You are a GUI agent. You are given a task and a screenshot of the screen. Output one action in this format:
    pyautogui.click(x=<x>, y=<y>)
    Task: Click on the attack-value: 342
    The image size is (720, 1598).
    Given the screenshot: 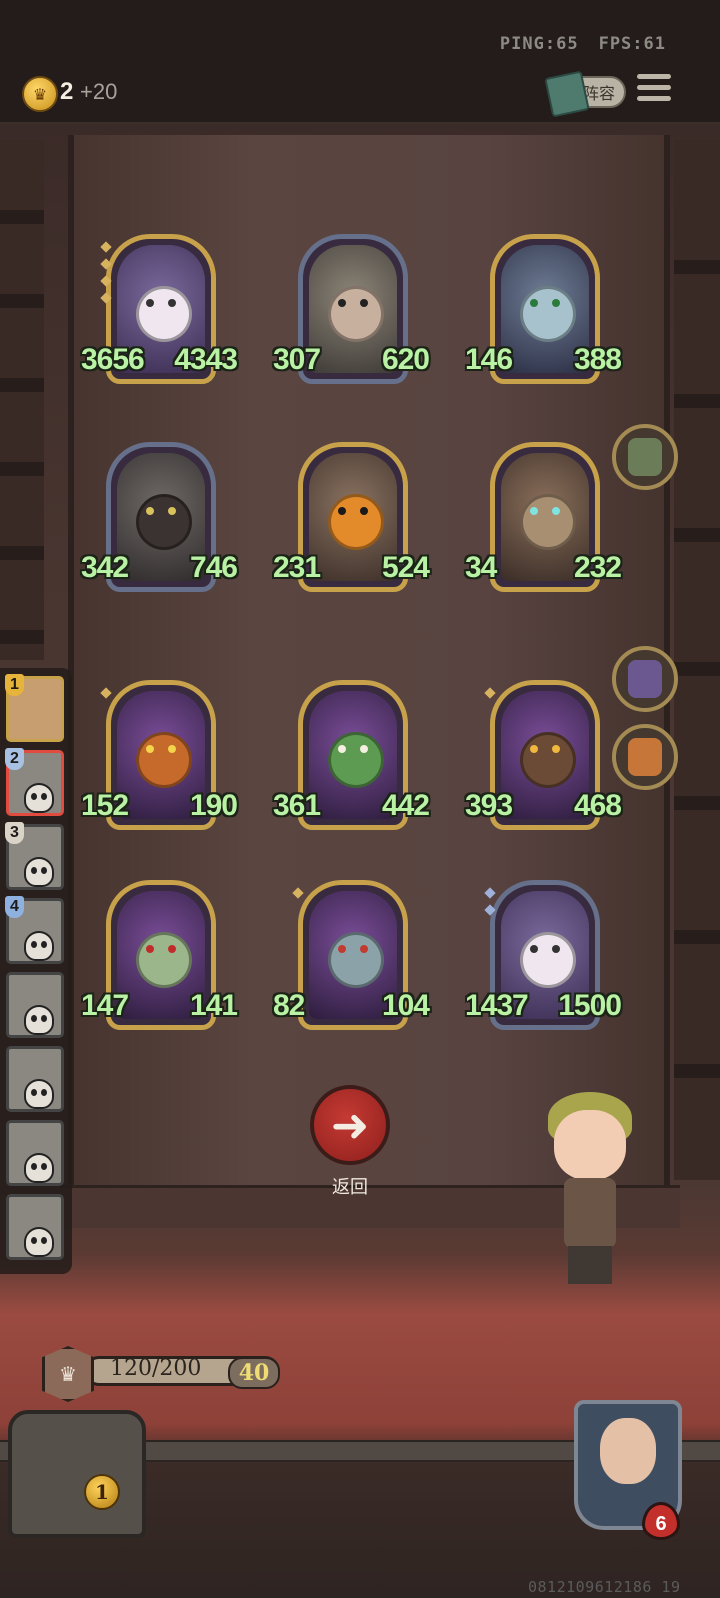 What is the action you would take?
    pyautogui.click(x=105, y=567)
    